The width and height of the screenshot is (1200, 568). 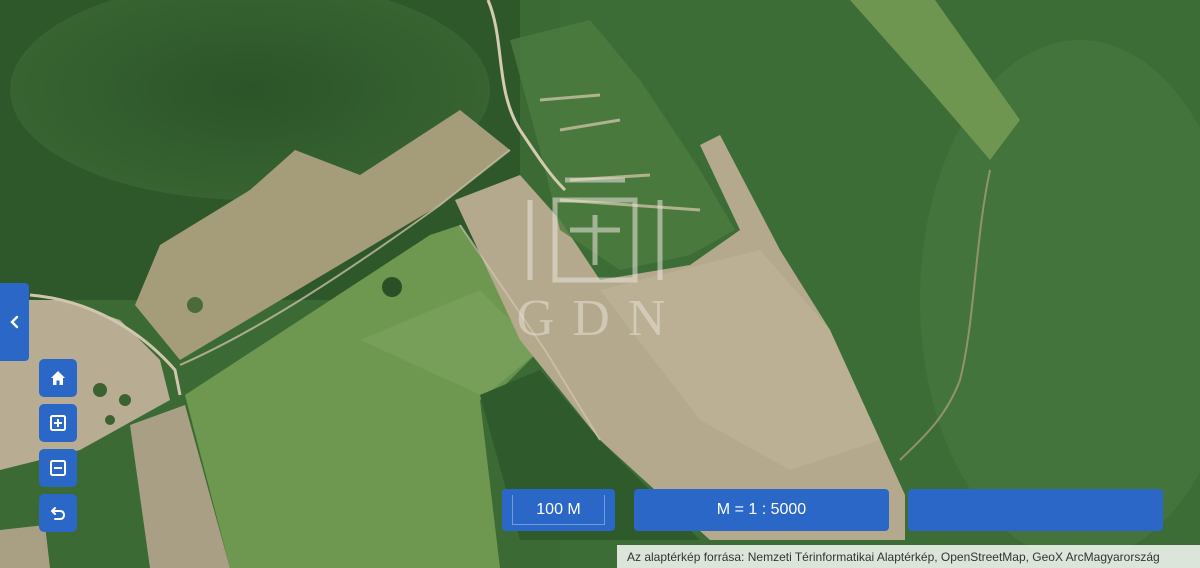 I want to click on zoom-out-button, so click(x=58, y=468).